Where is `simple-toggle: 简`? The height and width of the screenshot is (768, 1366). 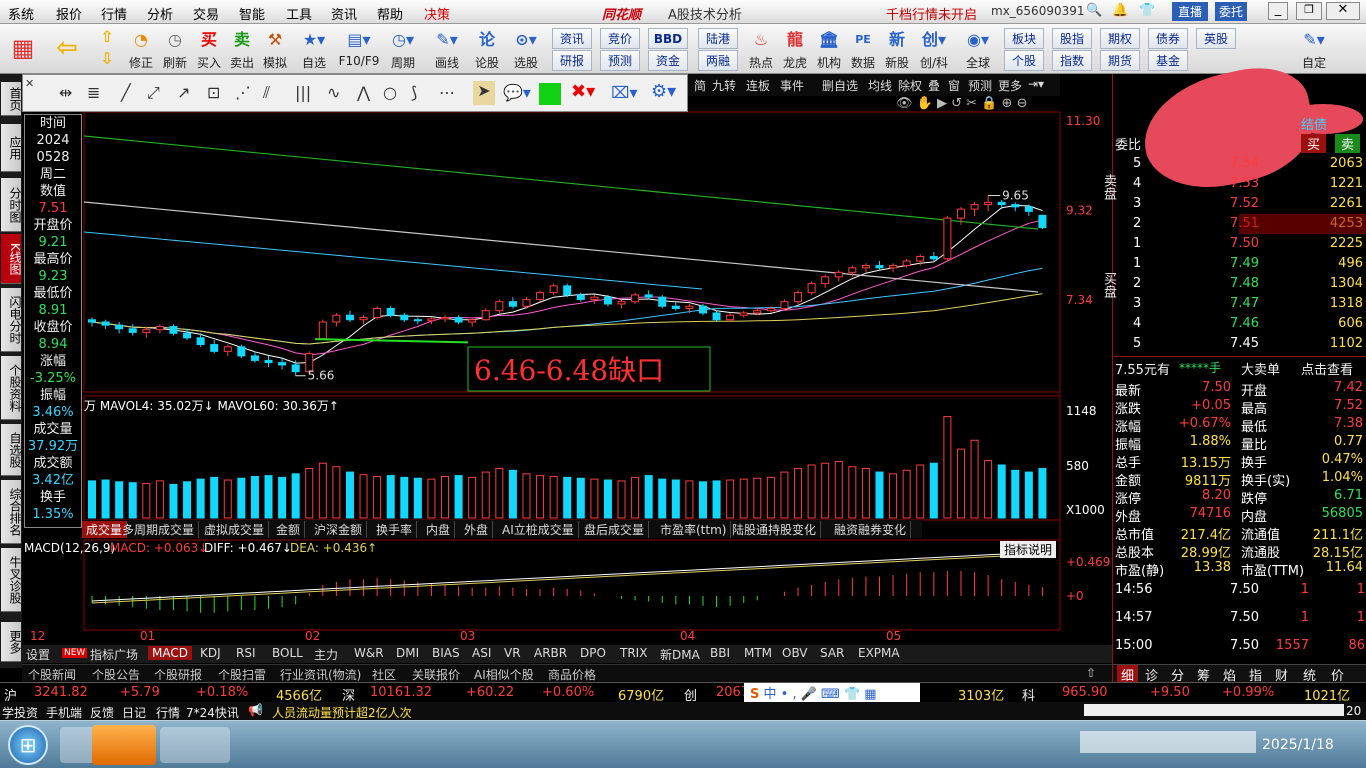
simple-toggle: 简 is located at coordinates (700, 85).